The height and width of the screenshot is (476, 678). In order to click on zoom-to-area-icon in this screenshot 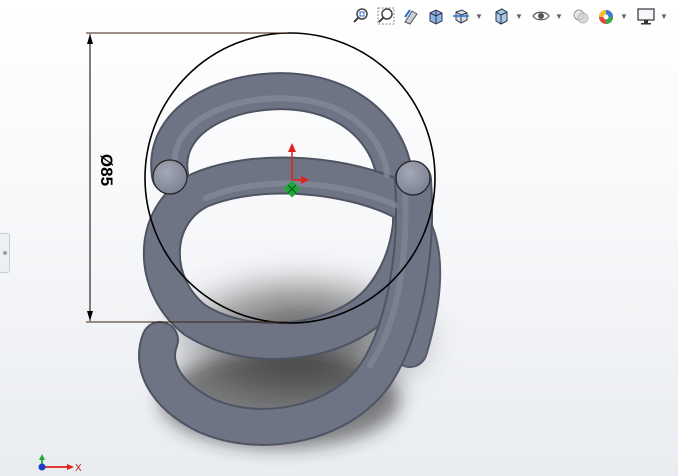, I will do `click(386, 16)`.